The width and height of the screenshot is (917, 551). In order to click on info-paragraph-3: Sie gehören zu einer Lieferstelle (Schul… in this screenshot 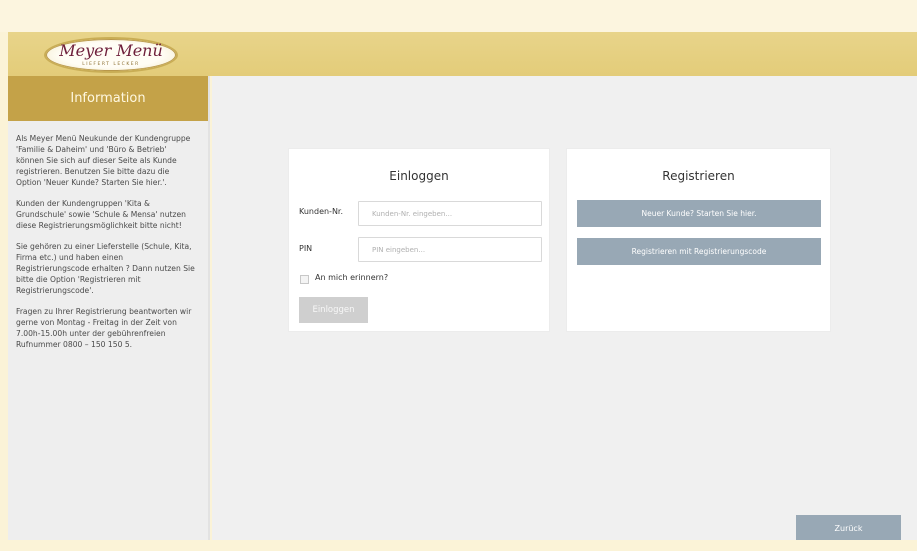, I will do `click(105, 268)`.